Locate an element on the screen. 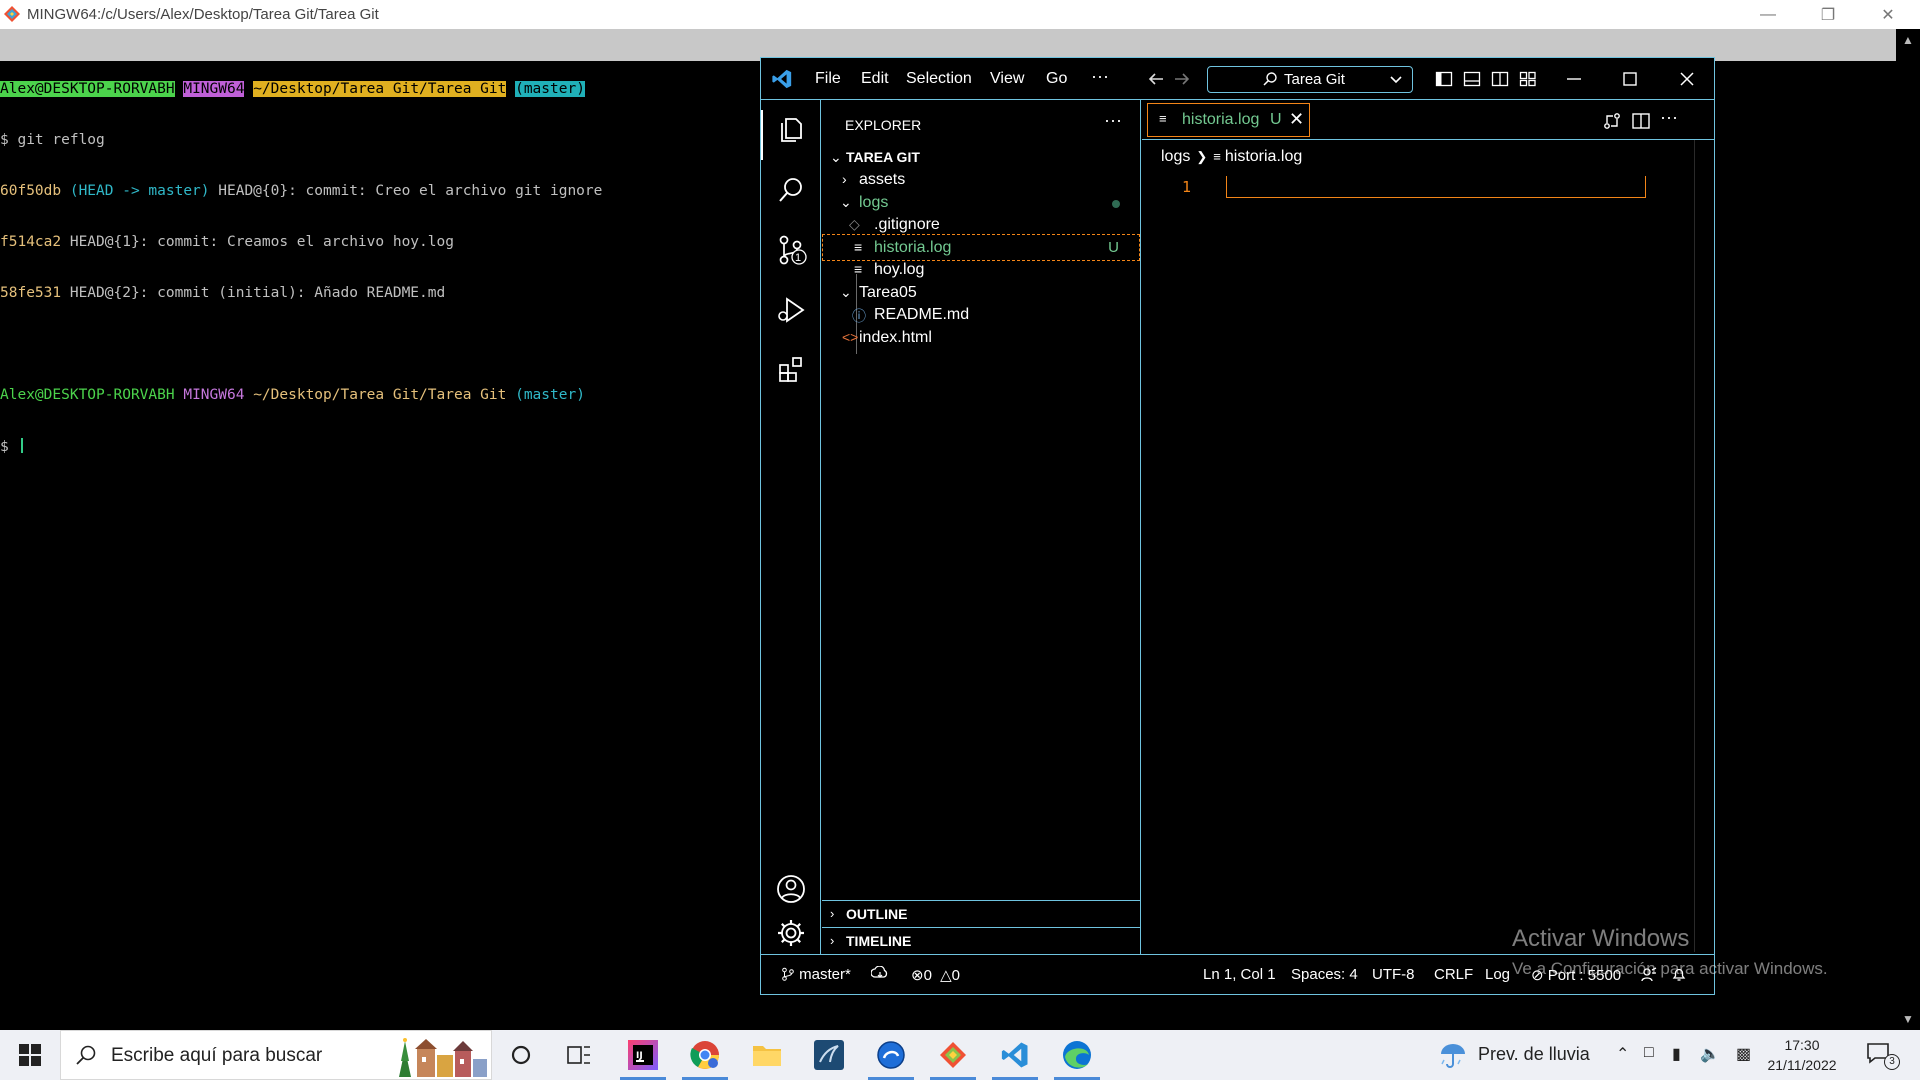 The image size is (1920, 1080). cortana-circle-icon is located at coordinates (521, 1055).